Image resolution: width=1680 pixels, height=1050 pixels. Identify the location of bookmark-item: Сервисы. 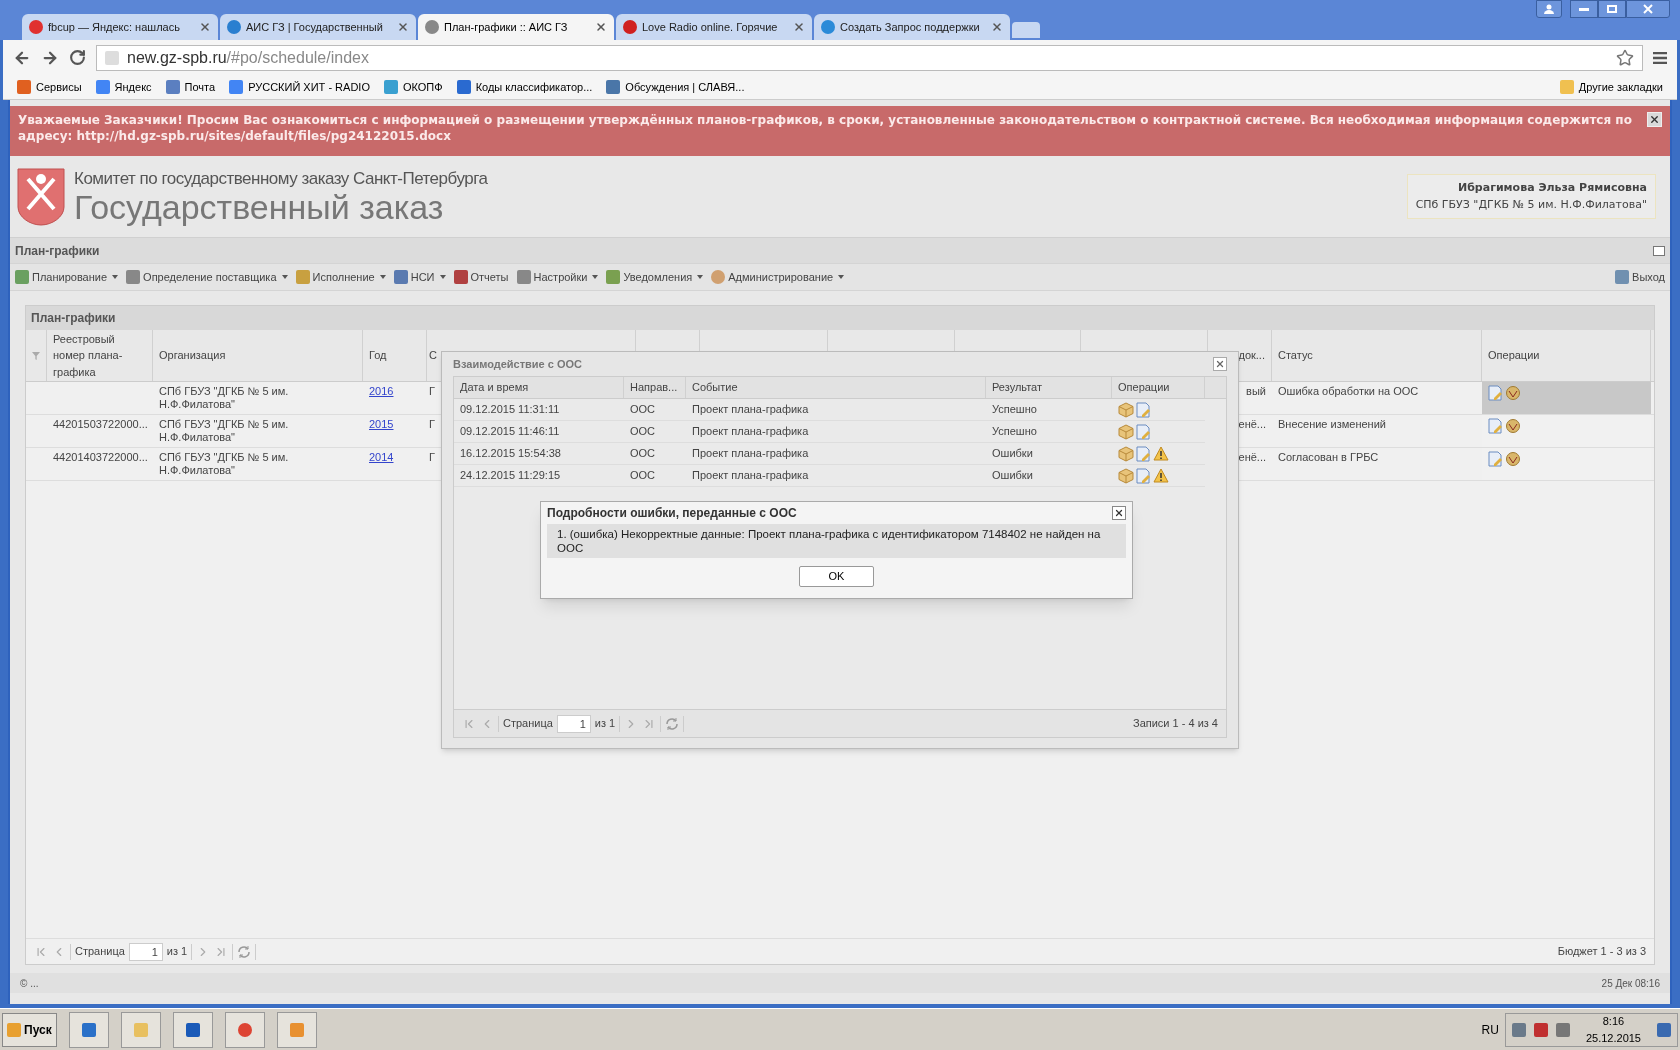
(49, 87).